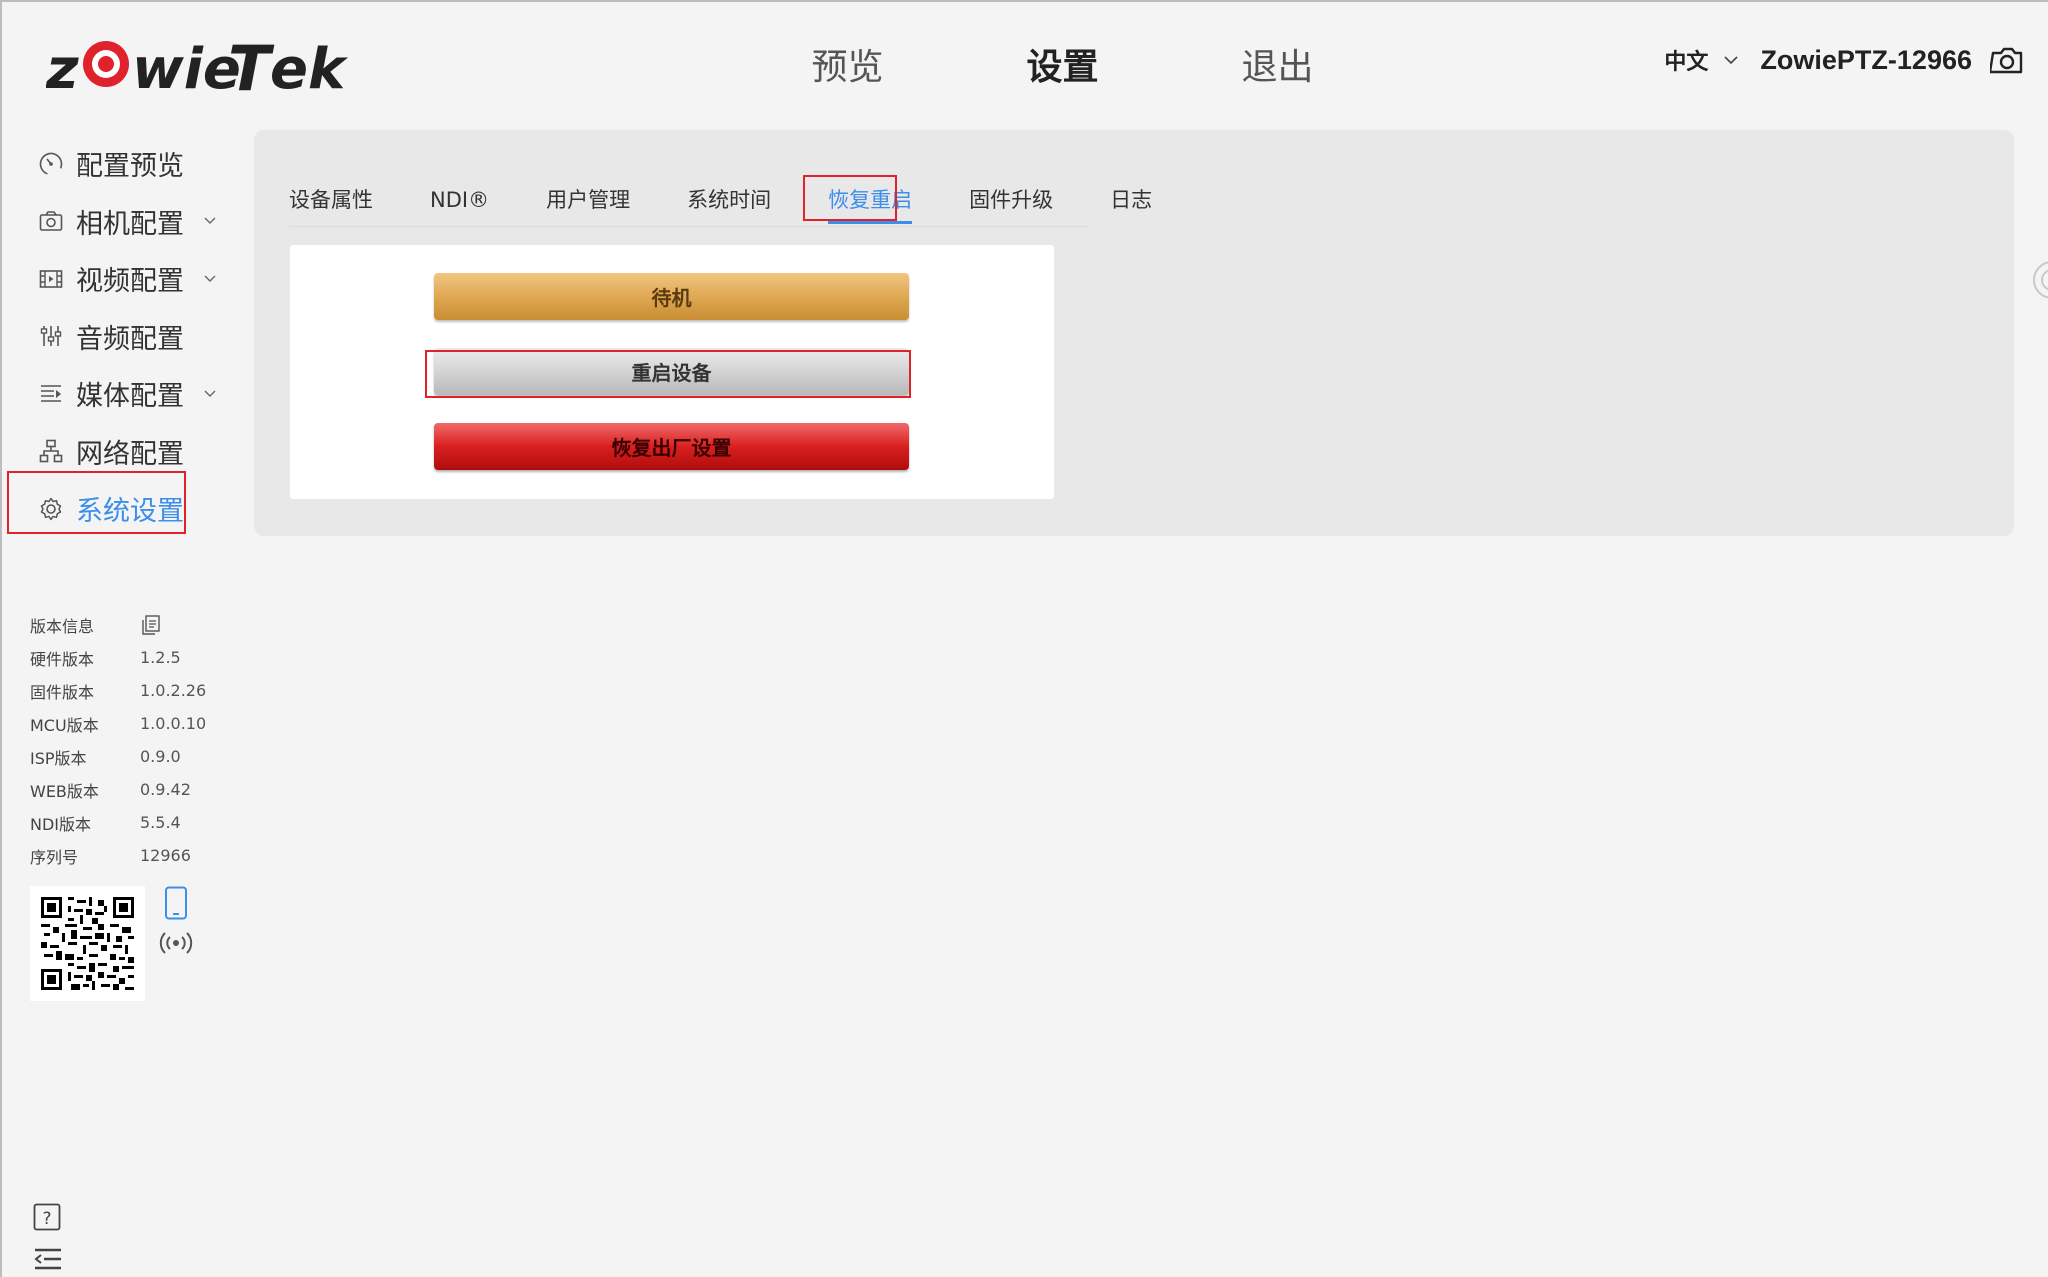  Describe the element at coordinates (459, 200) in the screenshot. I see `tab-ndi: NDI®` at that location.